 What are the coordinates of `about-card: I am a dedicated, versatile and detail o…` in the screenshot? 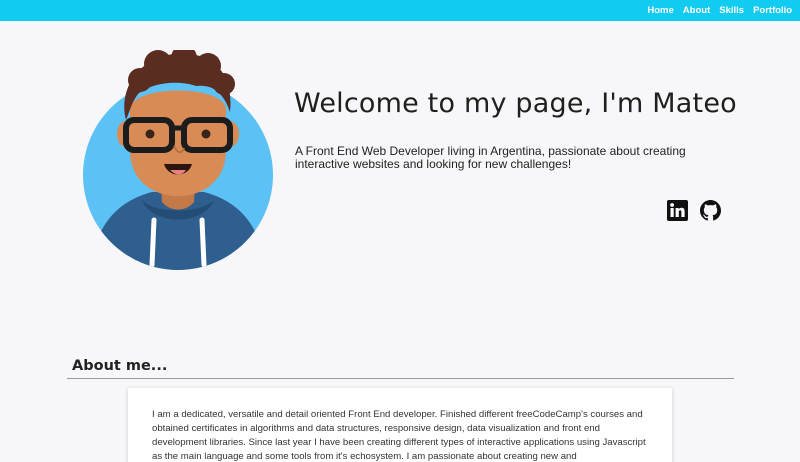 It's located at (400, 425).